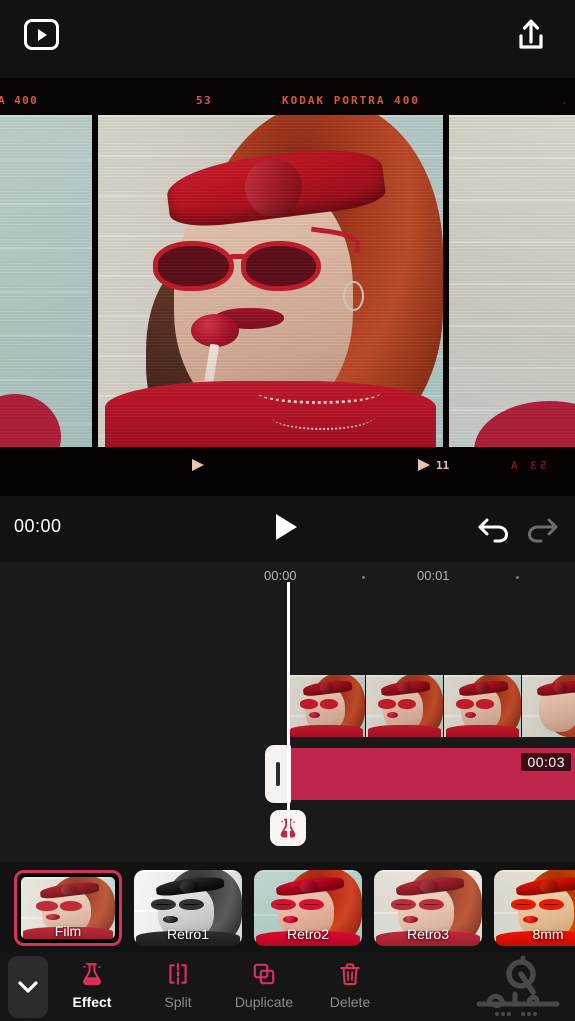 The width and height of the screenshot is (575, 1021). I want to click on tool-label: Effect, so click(92, 1002).